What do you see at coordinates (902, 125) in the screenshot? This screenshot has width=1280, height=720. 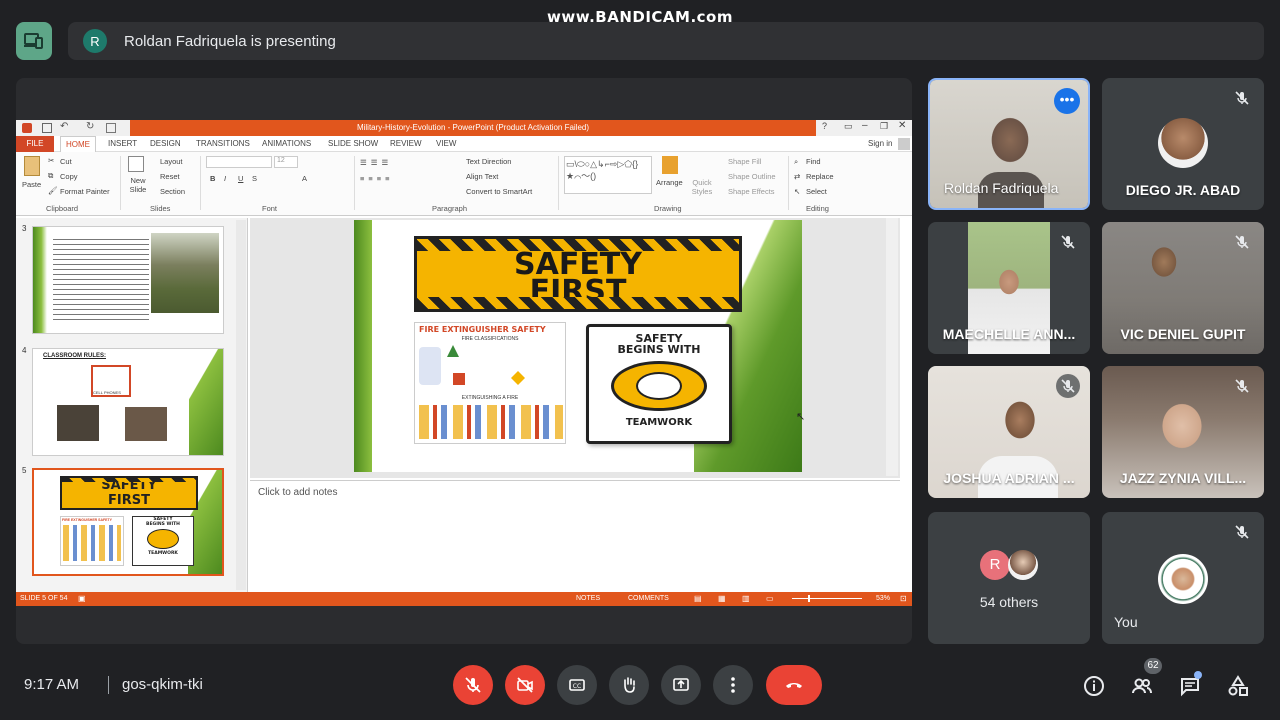 I see `close-icon: ✕` at bounding box center [902, 125].